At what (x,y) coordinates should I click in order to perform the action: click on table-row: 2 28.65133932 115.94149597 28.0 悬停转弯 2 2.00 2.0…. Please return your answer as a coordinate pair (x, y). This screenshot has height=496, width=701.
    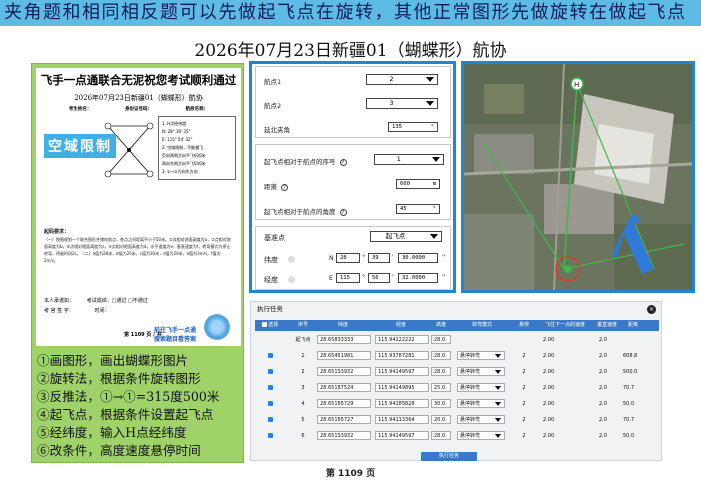
    Looking at the image, I should click on (457, 372).